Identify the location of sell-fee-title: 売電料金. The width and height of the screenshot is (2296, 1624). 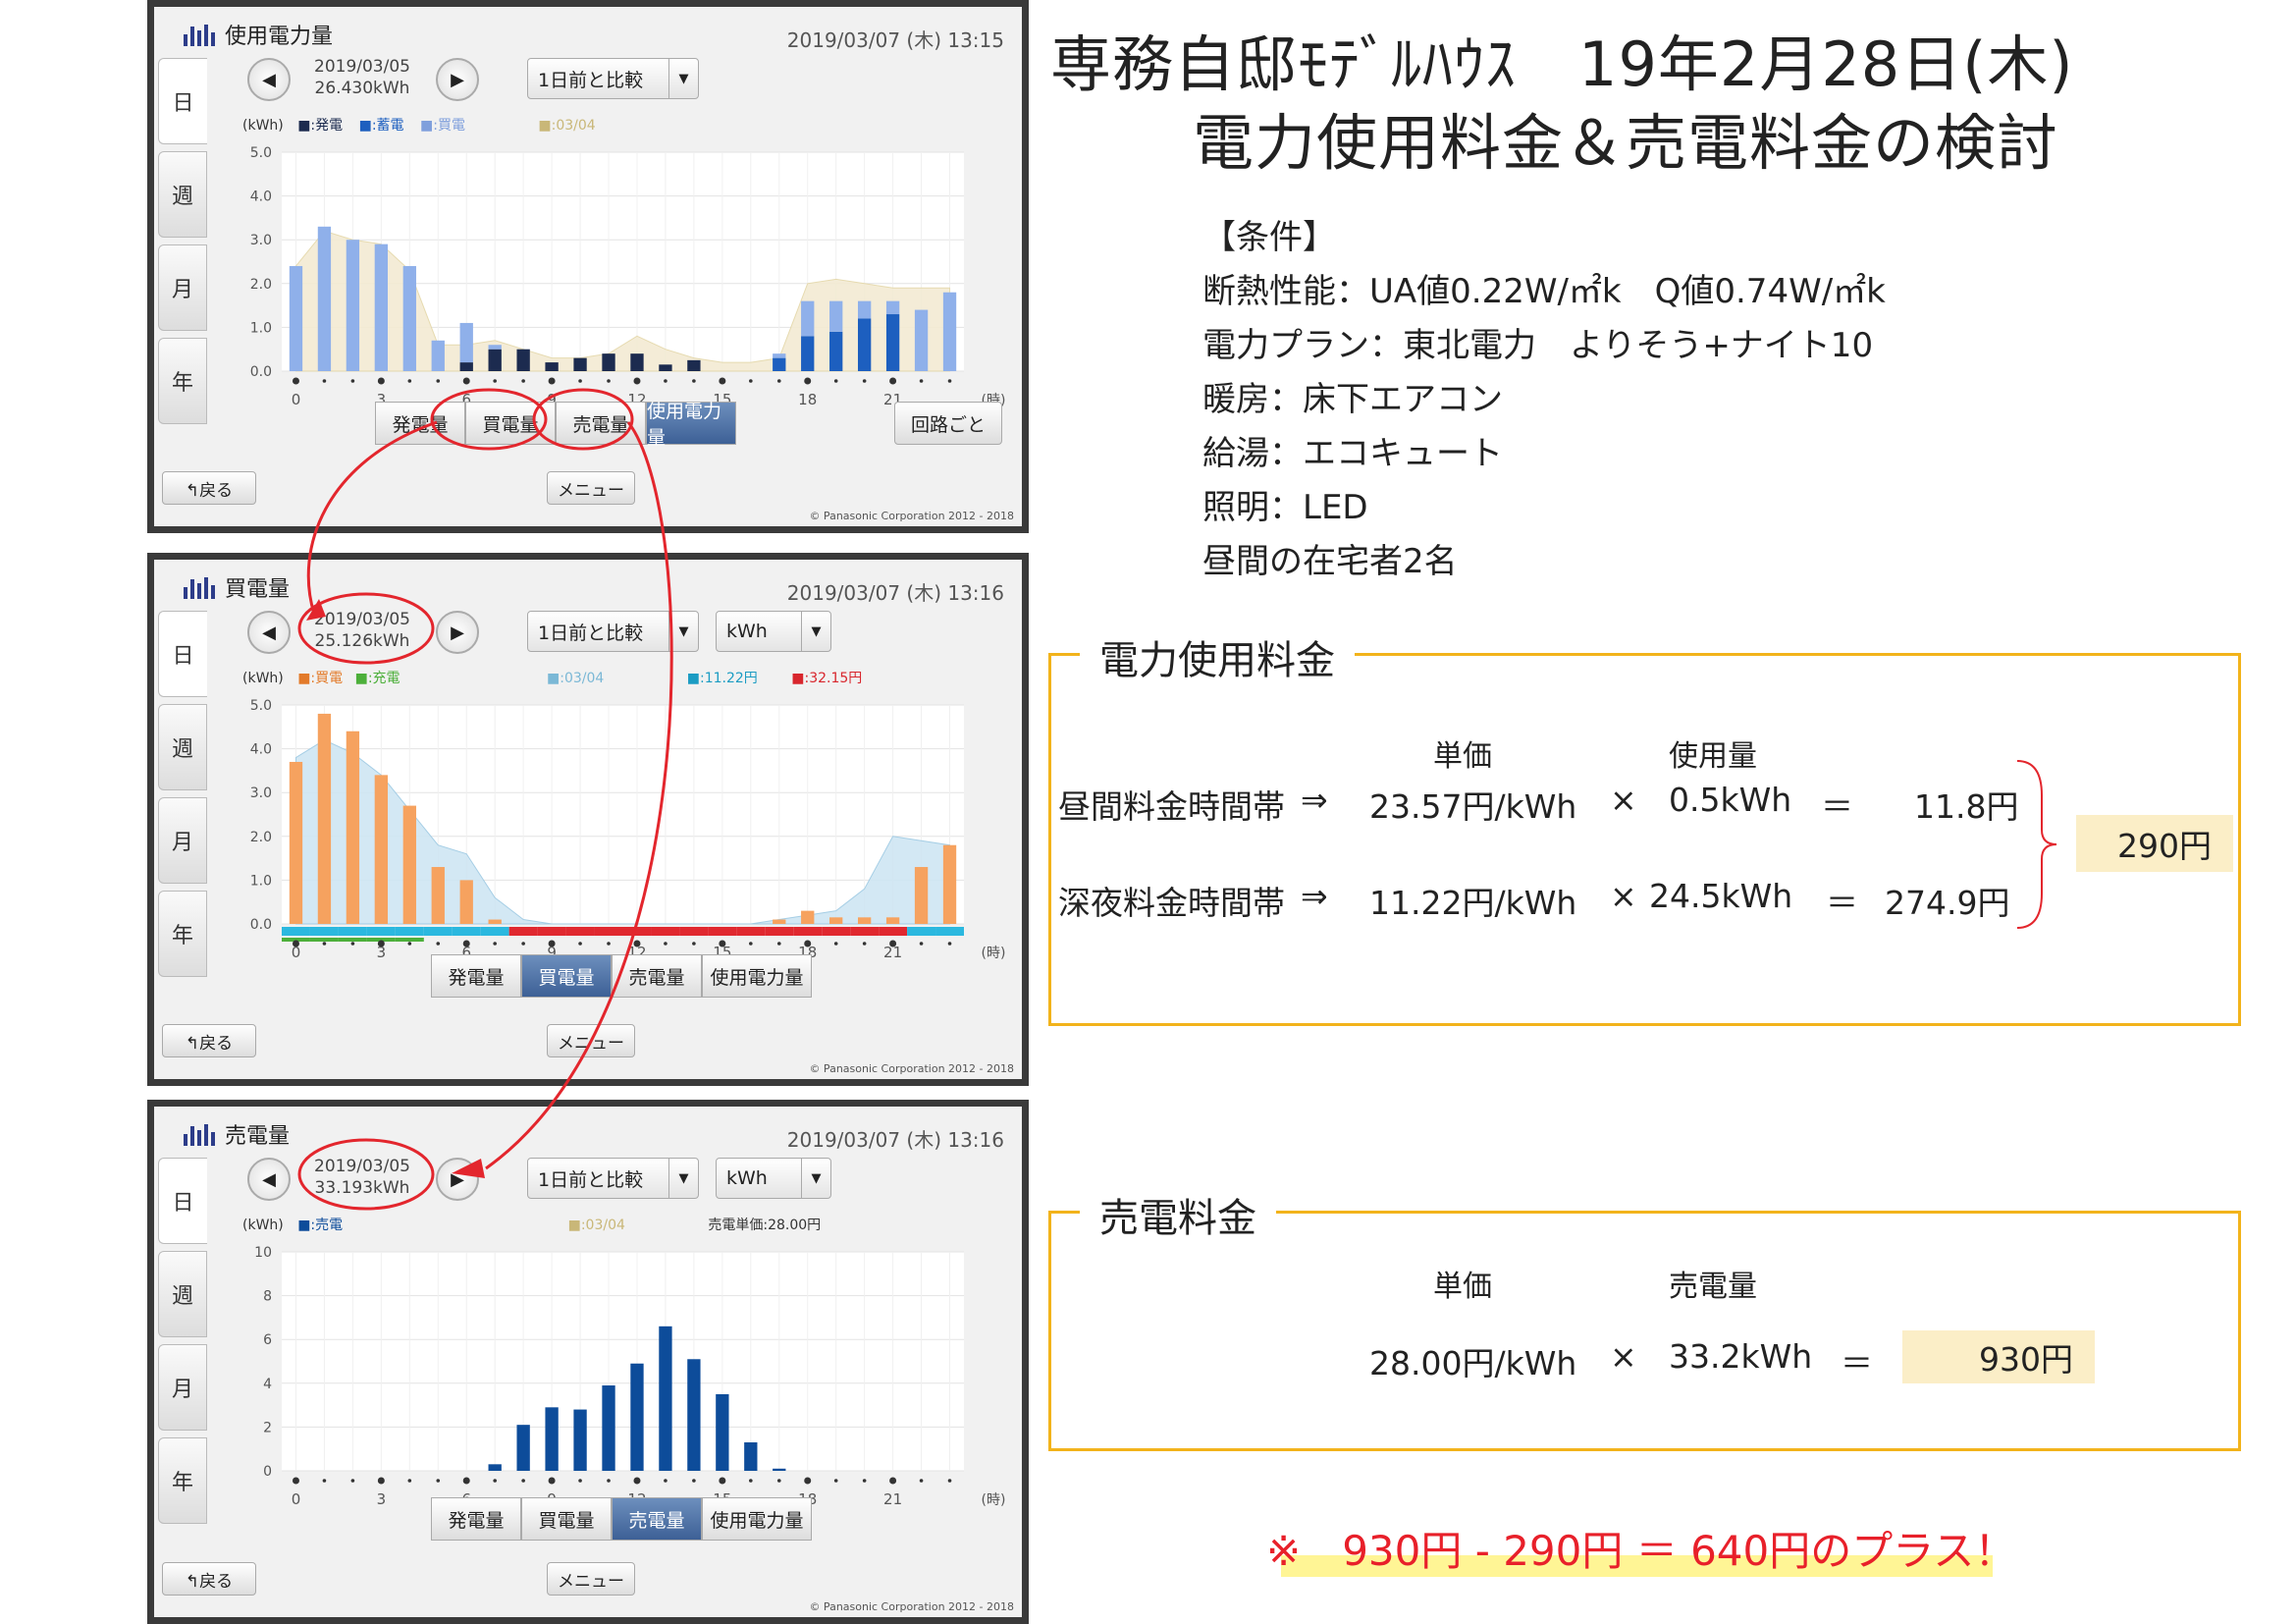
(1178, 1214).